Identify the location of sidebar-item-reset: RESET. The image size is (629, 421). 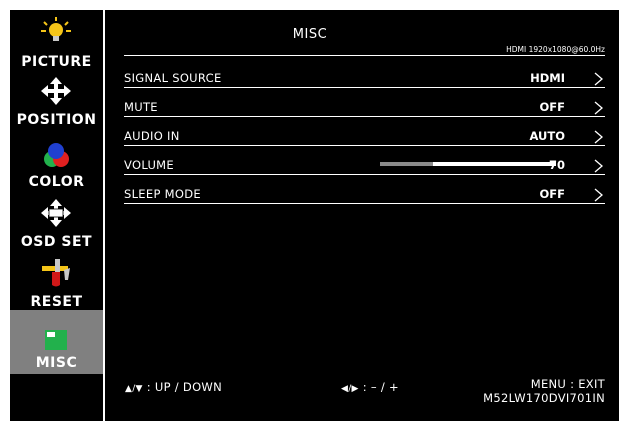
(56, 285).